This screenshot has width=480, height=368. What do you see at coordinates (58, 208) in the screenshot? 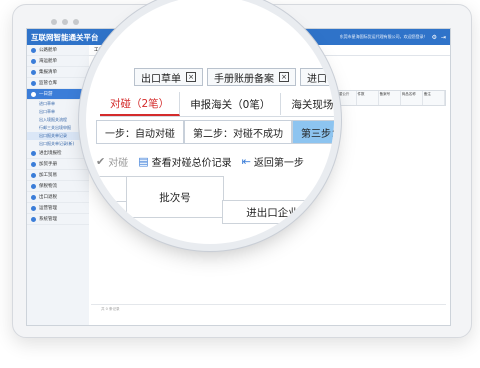
I see `sidebar-item: 运营管理` at bounding box center [58, 208].